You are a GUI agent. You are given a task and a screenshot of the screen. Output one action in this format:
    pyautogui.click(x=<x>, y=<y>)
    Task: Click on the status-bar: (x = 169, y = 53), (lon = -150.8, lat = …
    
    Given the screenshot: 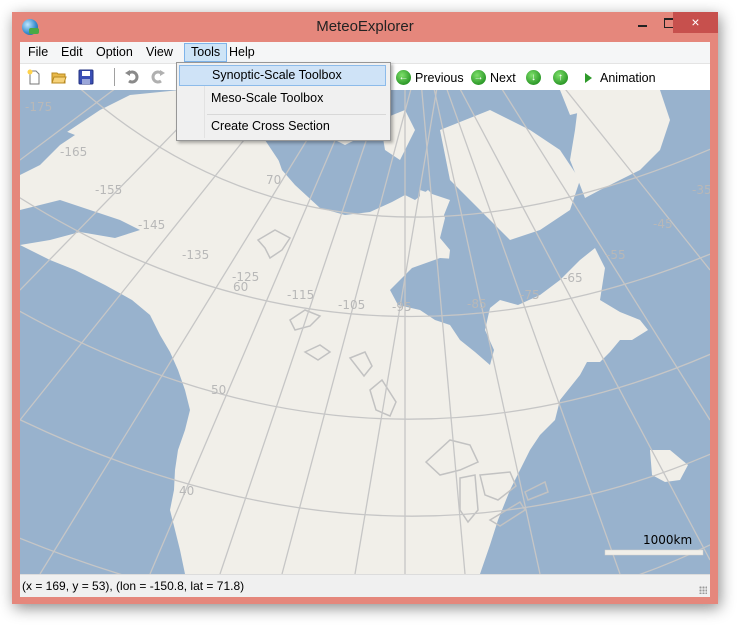 What is the action you would take?
    pyautogui.click(x=365, y=585)
    